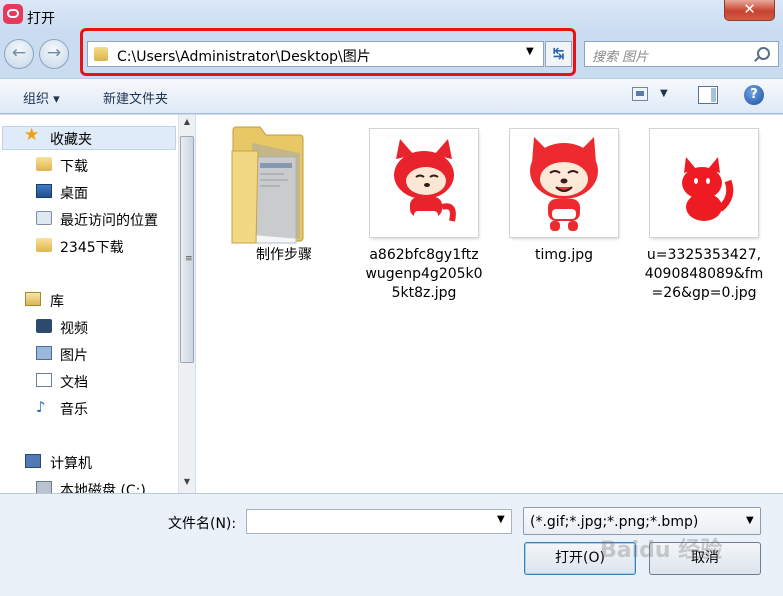  Describe the element at coordinates (44, 353) in the screenshot. I see `pictures-library-icon` at that location.